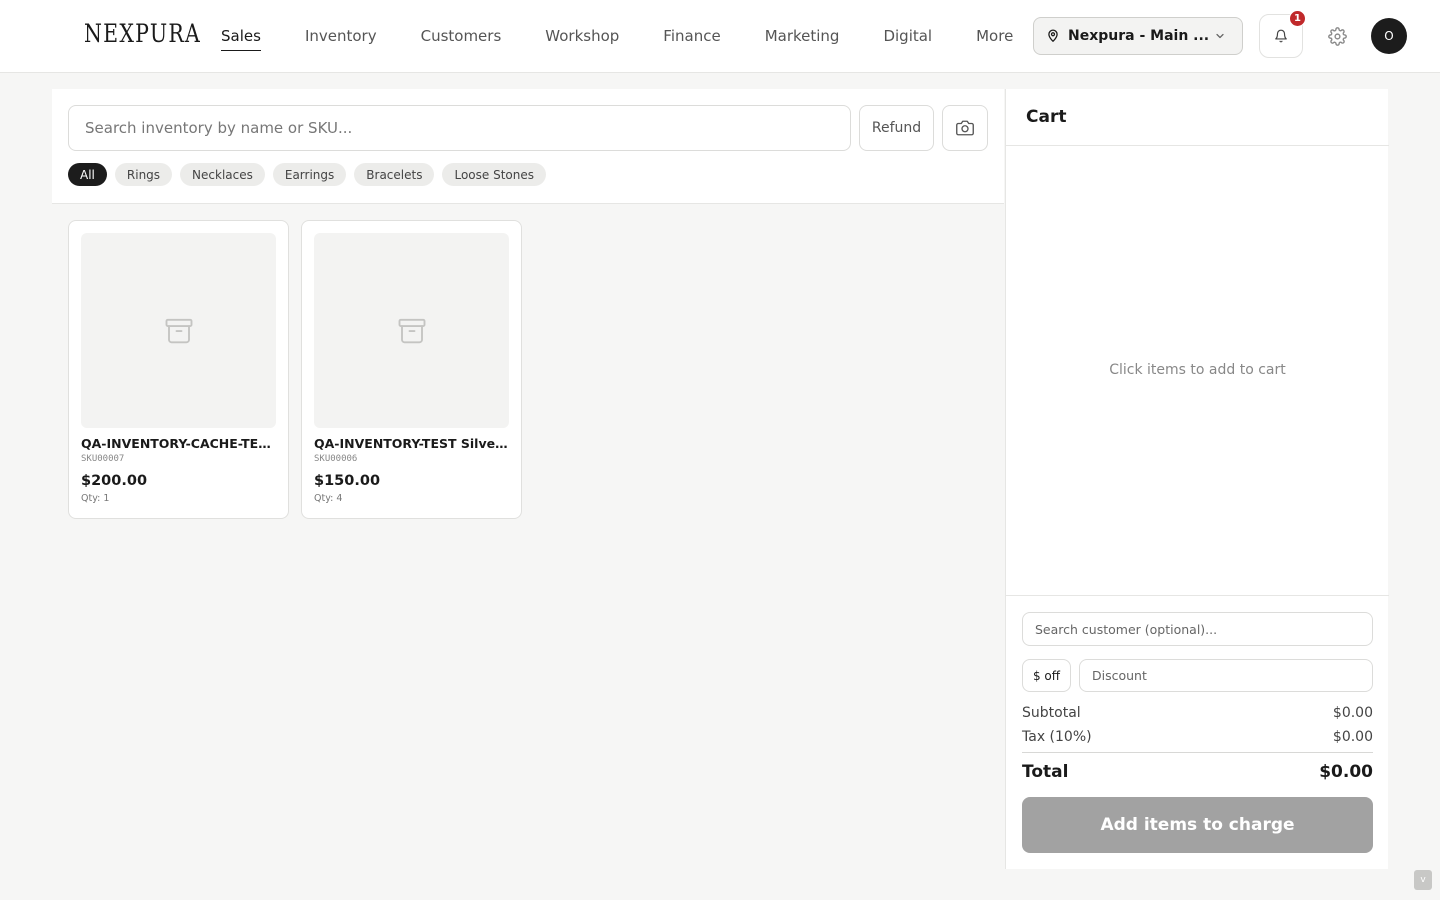  Describe the element at coordinates (1226, 675) in the screenshot. I see `discount-input` at that location.